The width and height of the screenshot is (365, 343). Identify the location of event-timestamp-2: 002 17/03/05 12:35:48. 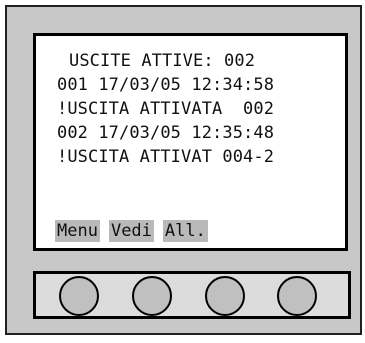
(166, 133).